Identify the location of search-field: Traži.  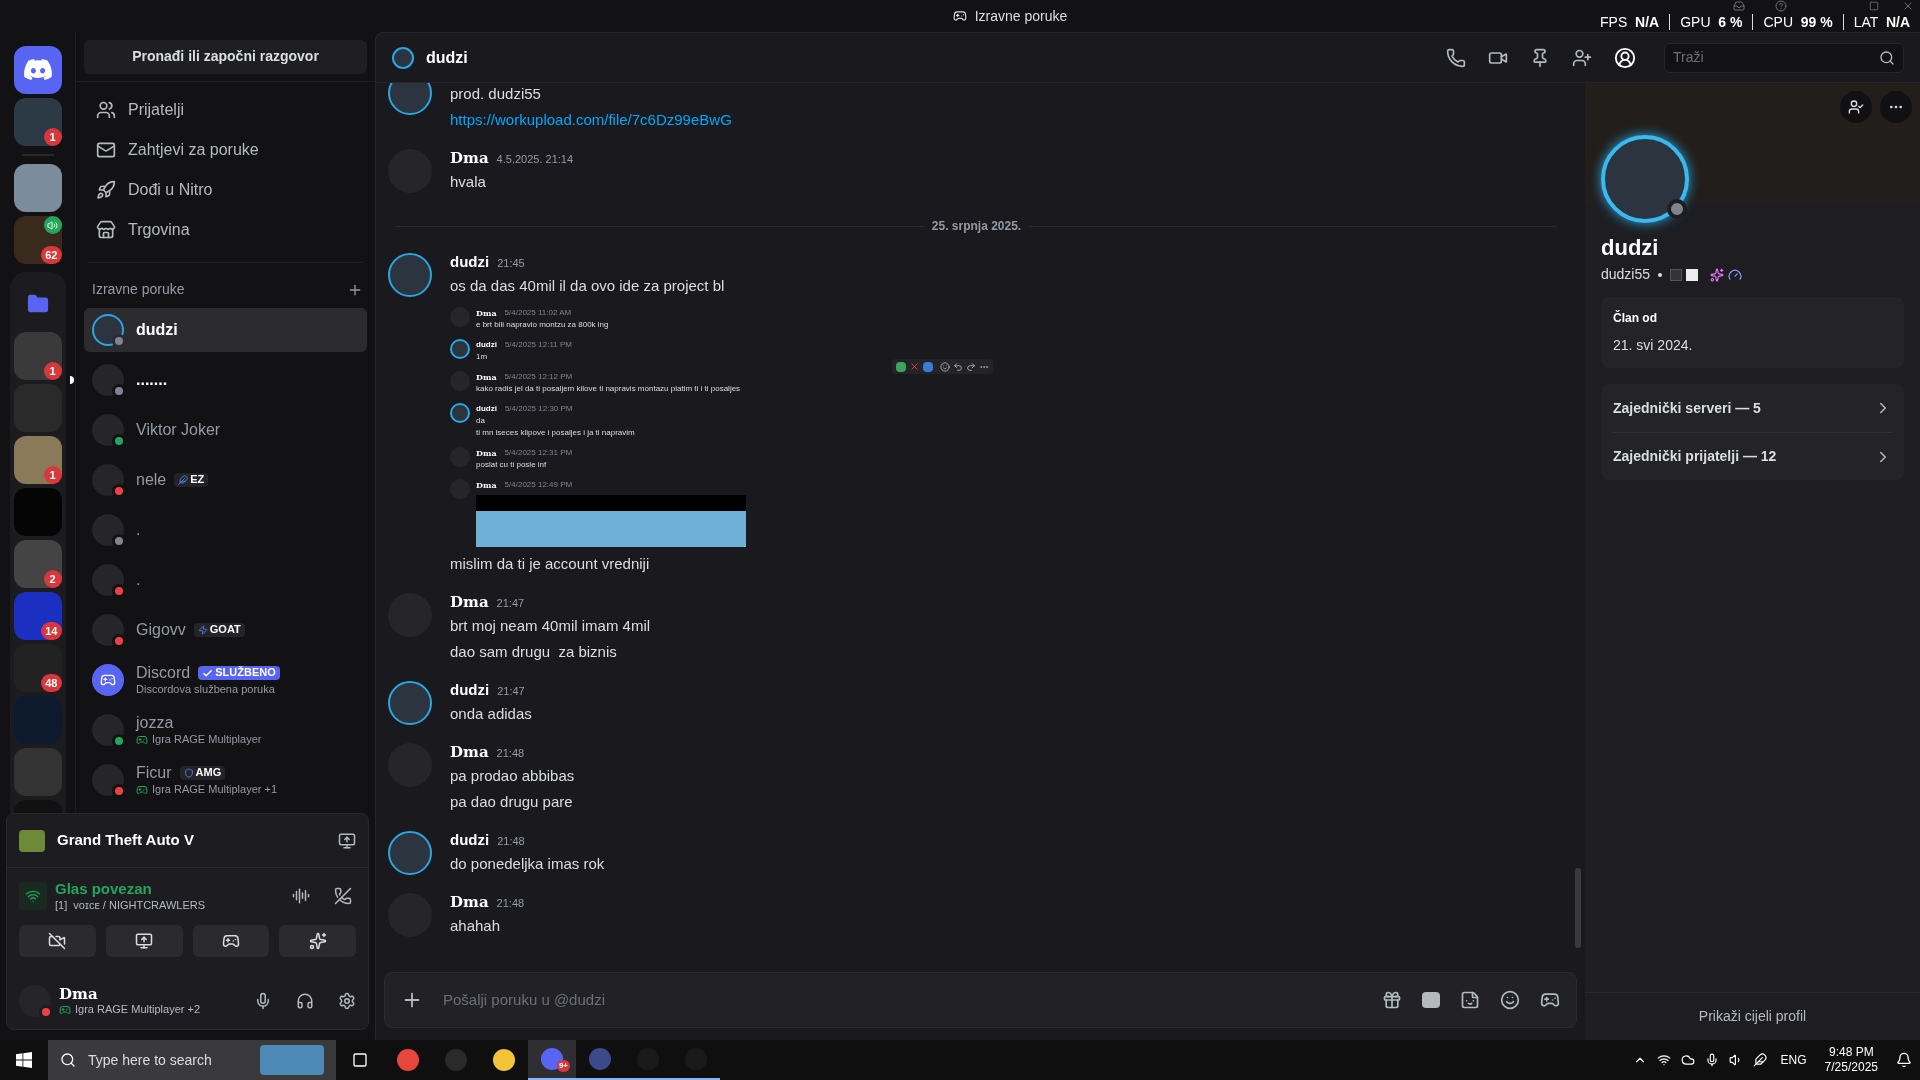
(1784, 57).